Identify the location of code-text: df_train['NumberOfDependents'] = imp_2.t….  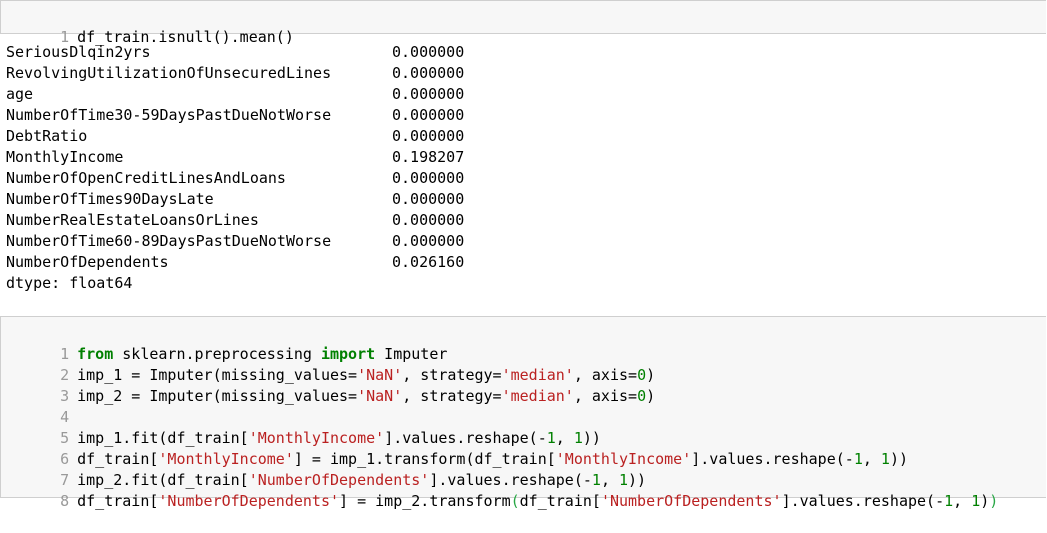
(538, 501).